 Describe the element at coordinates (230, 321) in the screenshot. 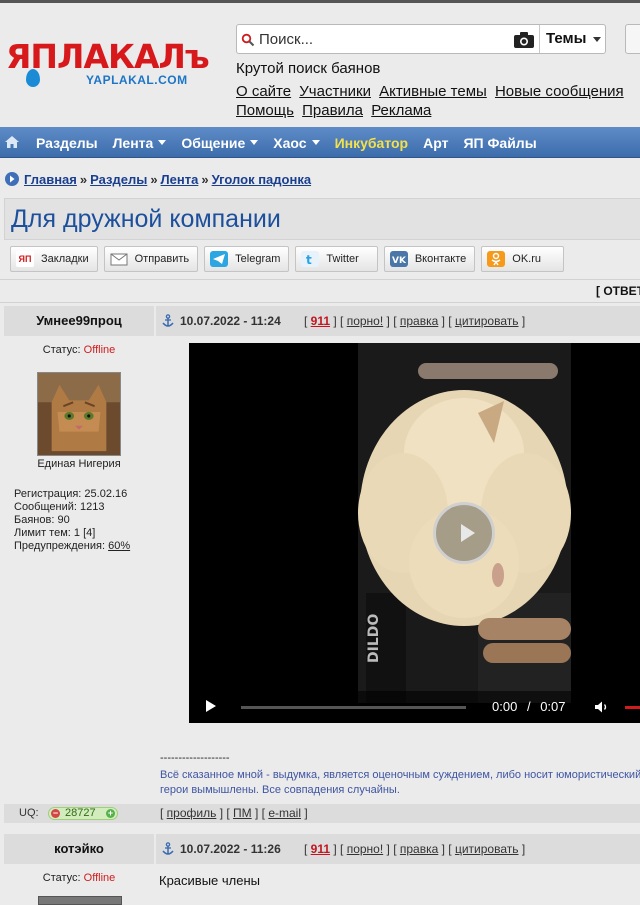

I see `post-date: 10.07.2022 - 11:24` at that location.